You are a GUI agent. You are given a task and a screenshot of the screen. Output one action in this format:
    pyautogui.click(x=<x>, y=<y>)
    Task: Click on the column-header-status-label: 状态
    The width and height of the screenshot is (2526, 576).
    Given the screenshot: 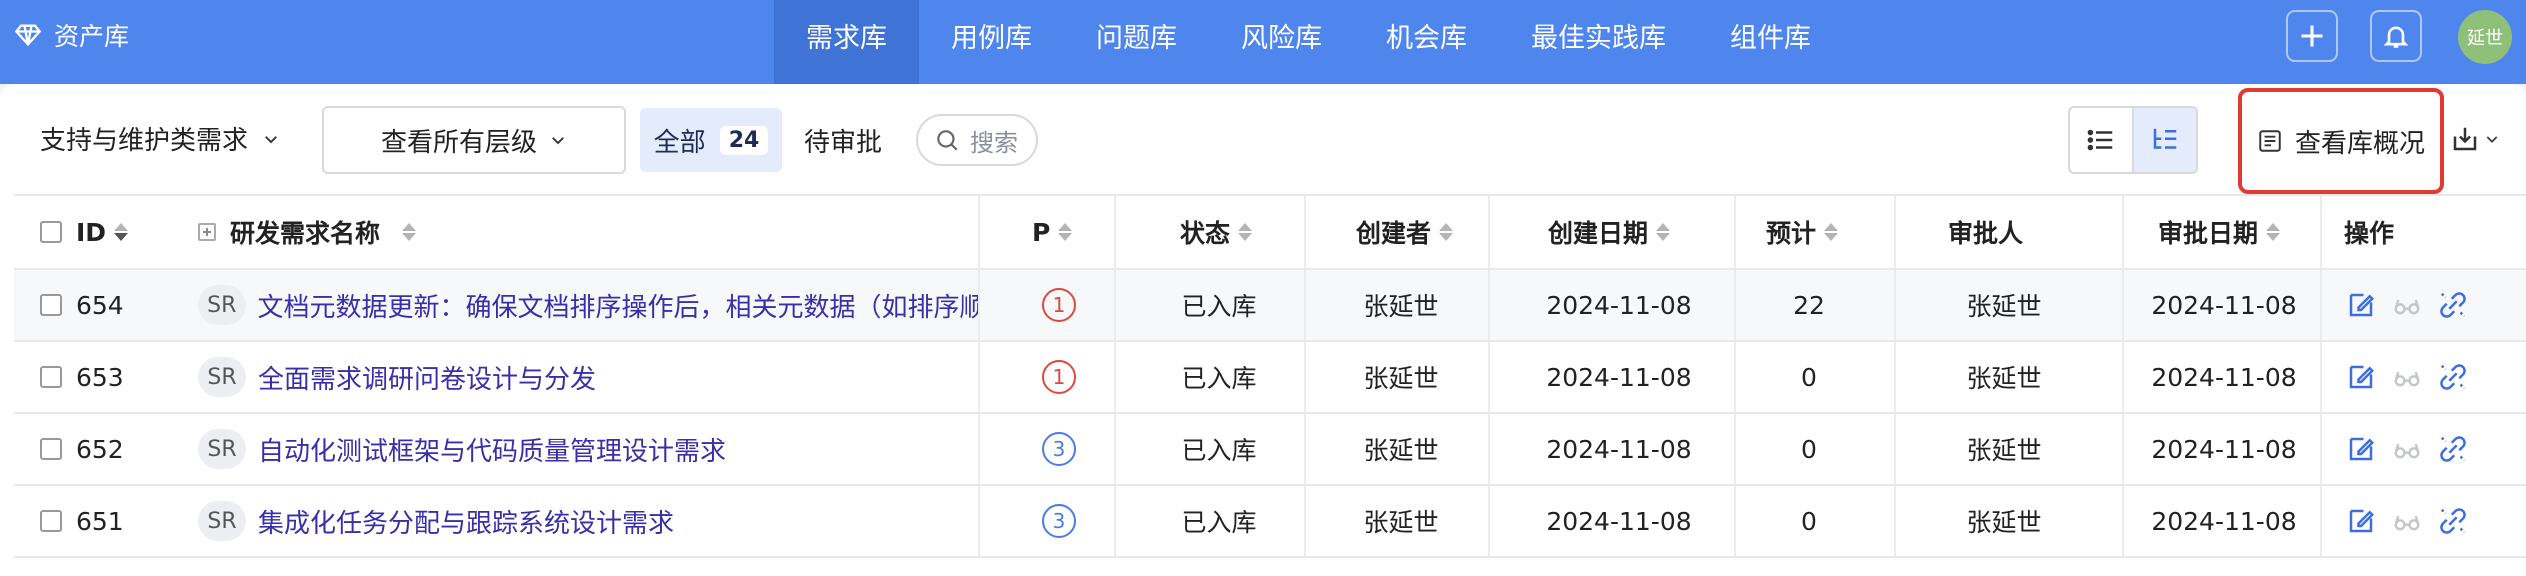 What is the action you would take?
    pyautogui.click(x=1205, y=233)
    